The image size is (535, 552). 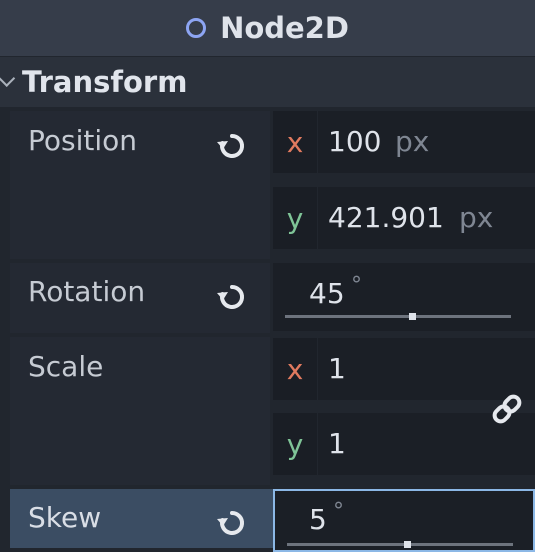 I want to click on position-label: Position, so click(x=83, y=140).